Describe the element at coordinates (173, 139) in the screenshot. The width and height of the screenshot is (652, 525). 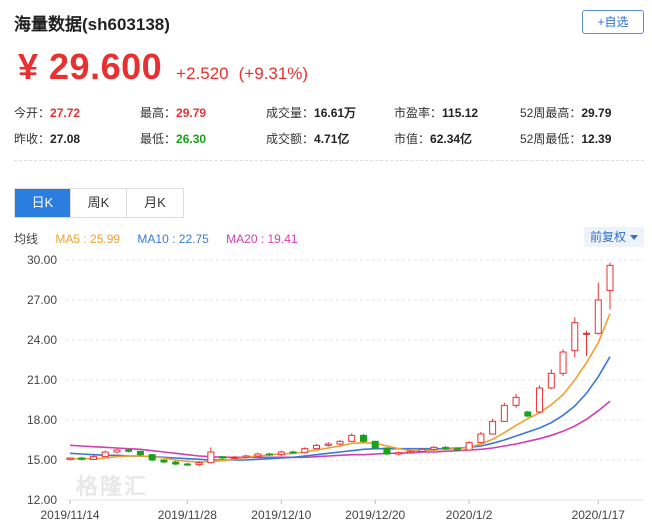
I see `stat-low: 最低：26.30` at that location.